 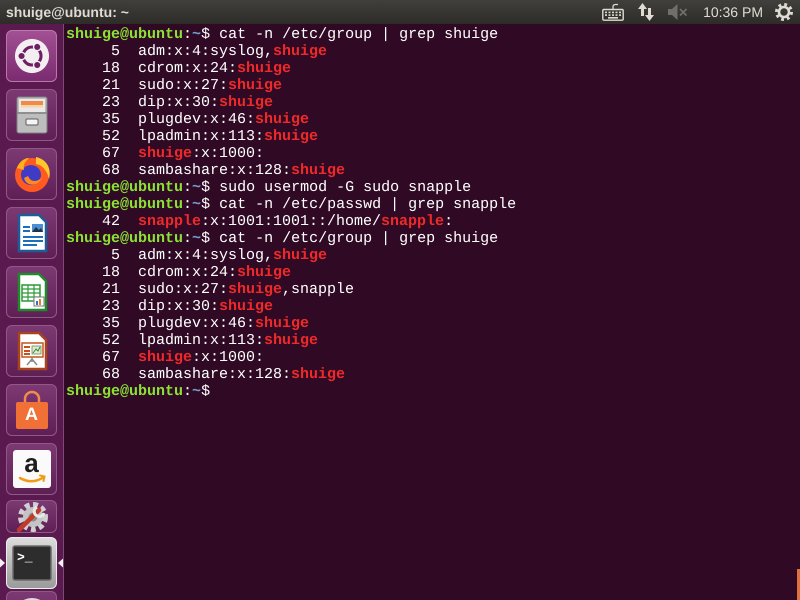 What do you see at coordinates (31, 469) in the screenshot?
I see `launcher-button: a` at bounding box center [31, 469].